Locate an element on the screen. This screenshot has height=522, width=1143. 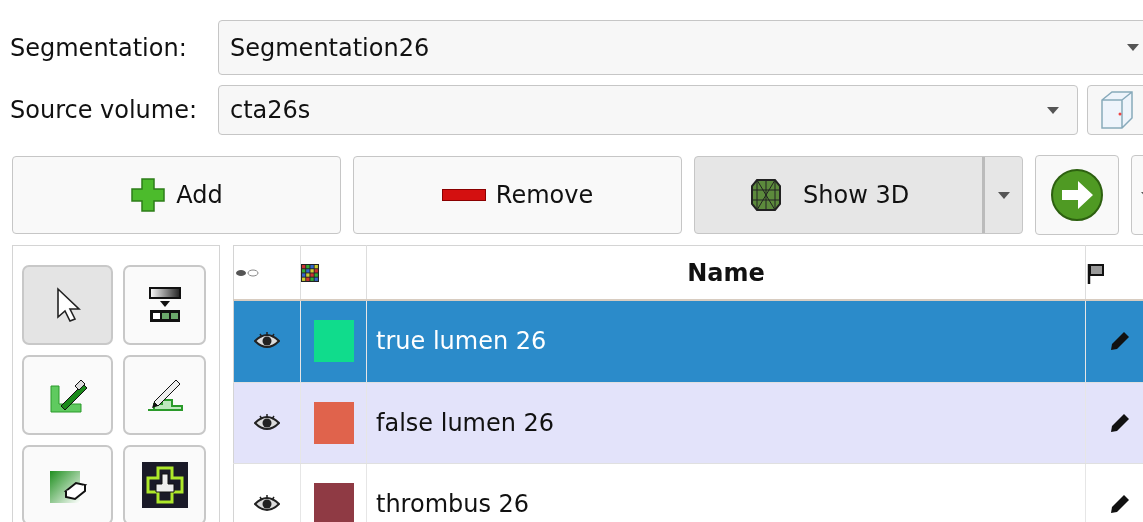
segment-name: thrombus 26 is located at coordinates (453, 503).